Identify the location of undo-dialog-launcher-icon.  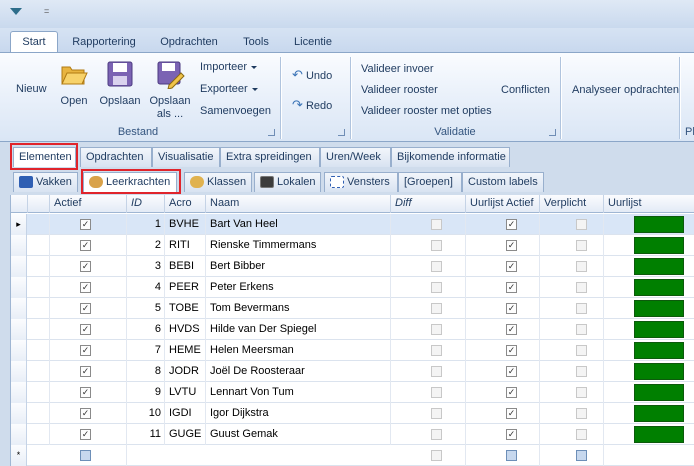
(341, 132).